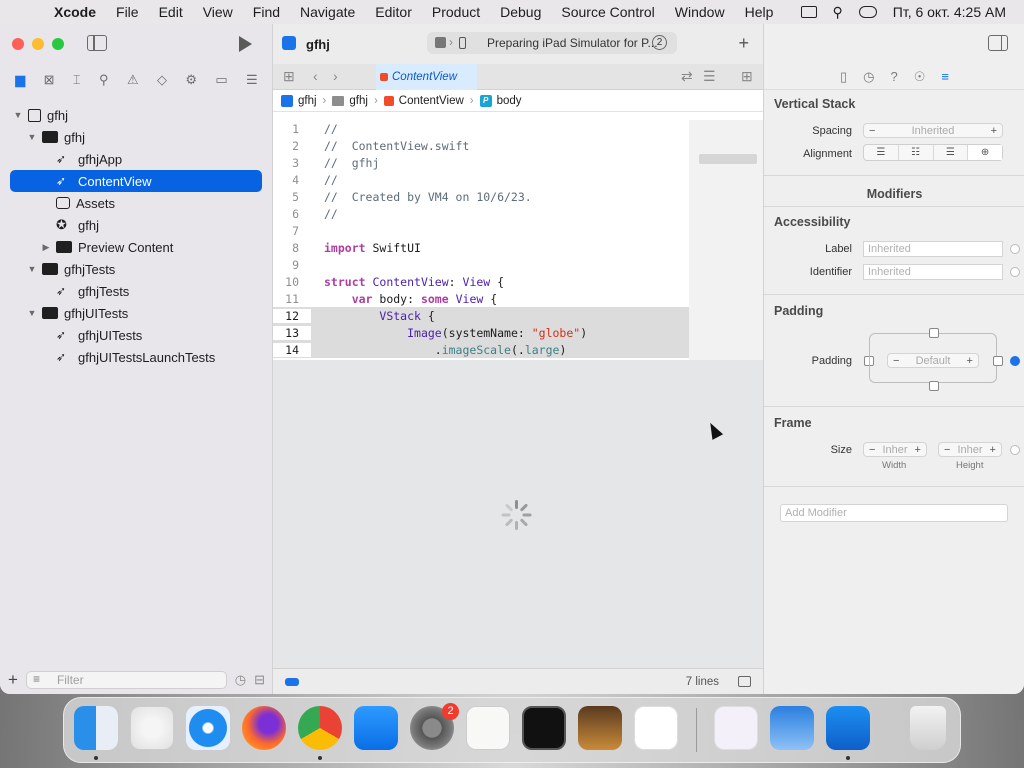 Image resolution: width=1024 pixels, height=768 pixels. What do you see at coordinates (208, 728) in the screenshot?
I see `safari-icon` at bounding box center [208, 728].